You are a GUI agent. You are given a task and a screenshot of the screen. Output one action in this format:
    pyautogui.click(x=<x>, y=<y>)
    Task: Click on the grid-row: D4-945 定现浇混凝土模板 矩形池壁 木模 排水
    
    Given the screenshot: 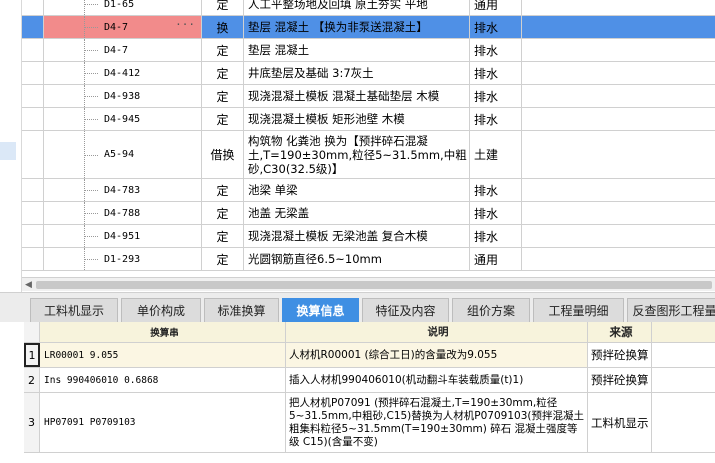 What is the action you would take?
    pyautogui.click(x=368, y=119)
    